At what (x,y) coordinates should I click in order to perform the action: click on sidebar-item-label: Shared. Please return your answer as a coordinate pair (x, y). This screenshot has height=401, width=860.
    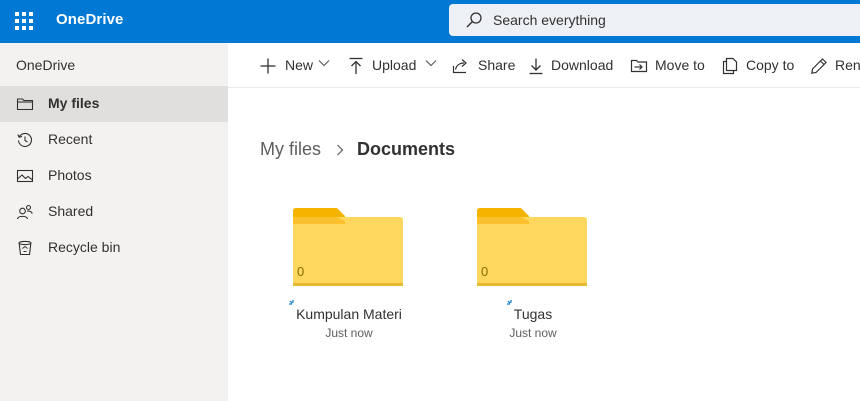
    Looking at the image, I should click on (71, 211).